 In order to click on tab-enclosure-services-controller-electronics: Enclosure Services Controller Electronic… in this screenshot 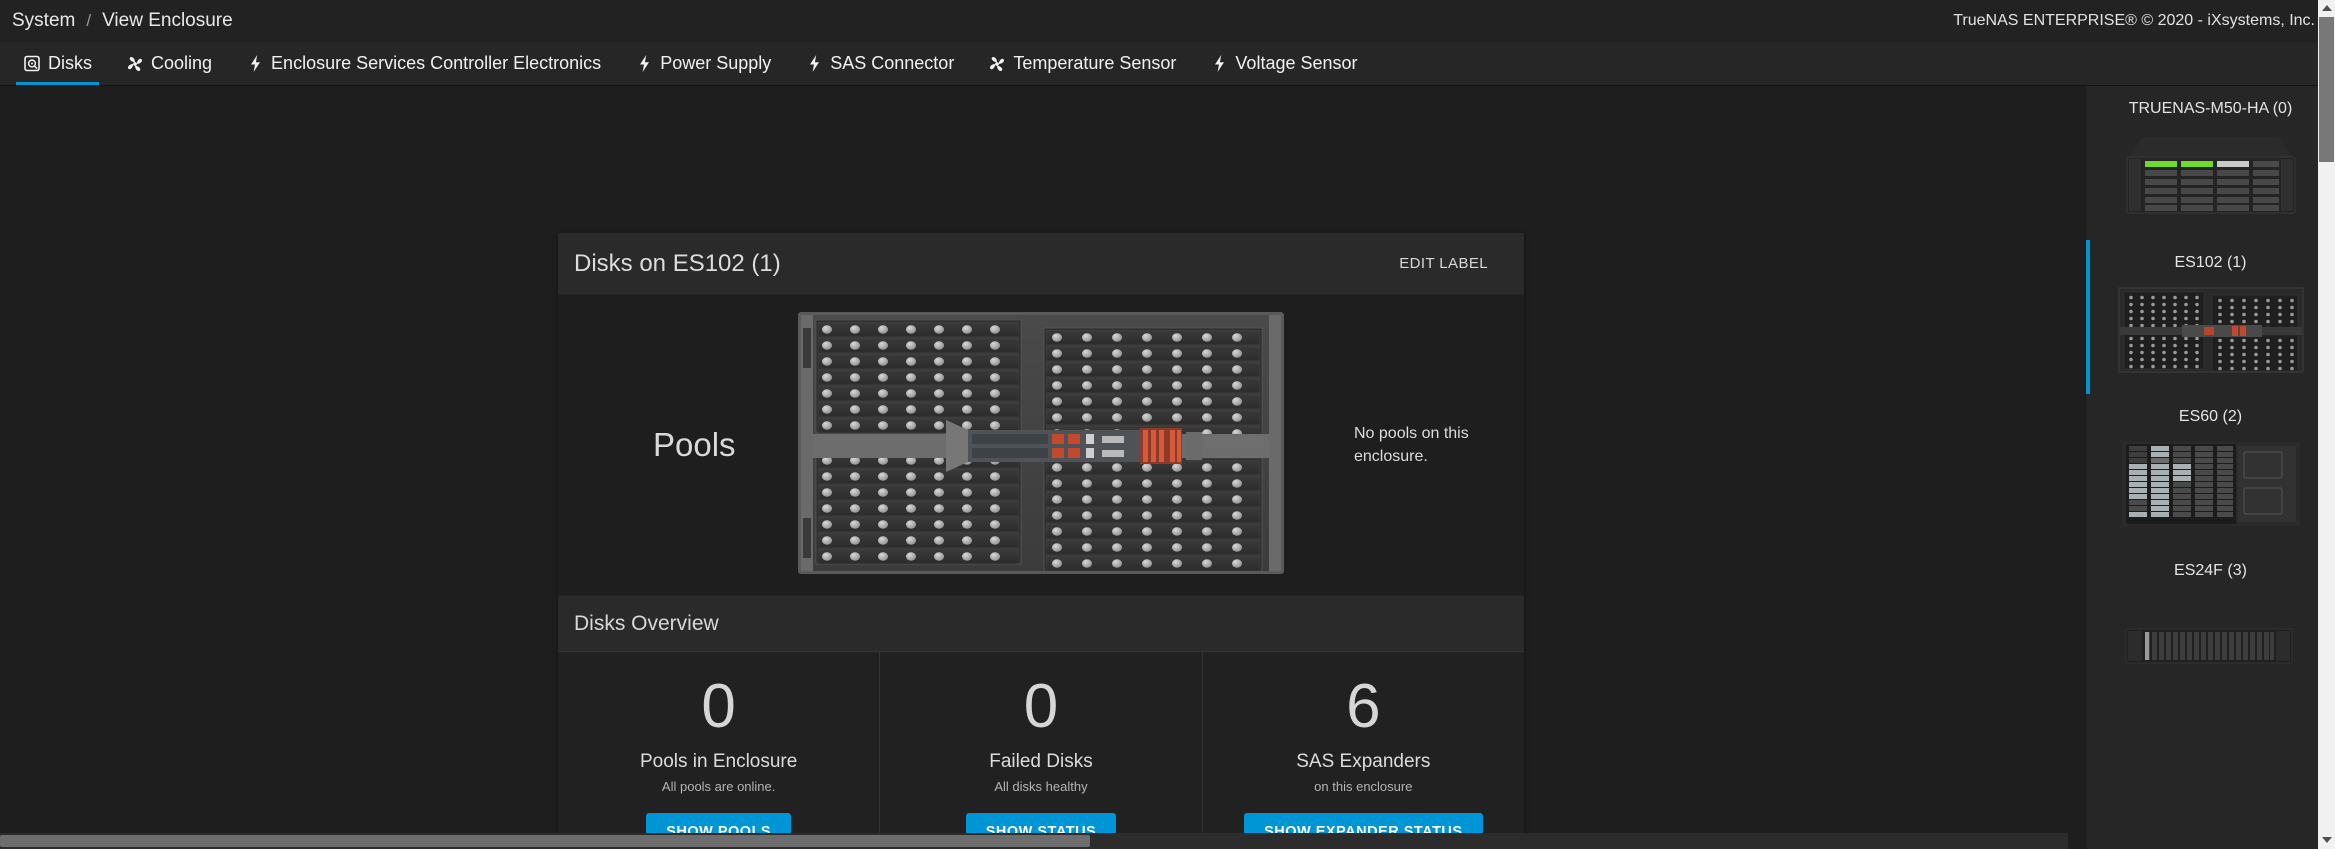, I will do `click(423, 63)`.